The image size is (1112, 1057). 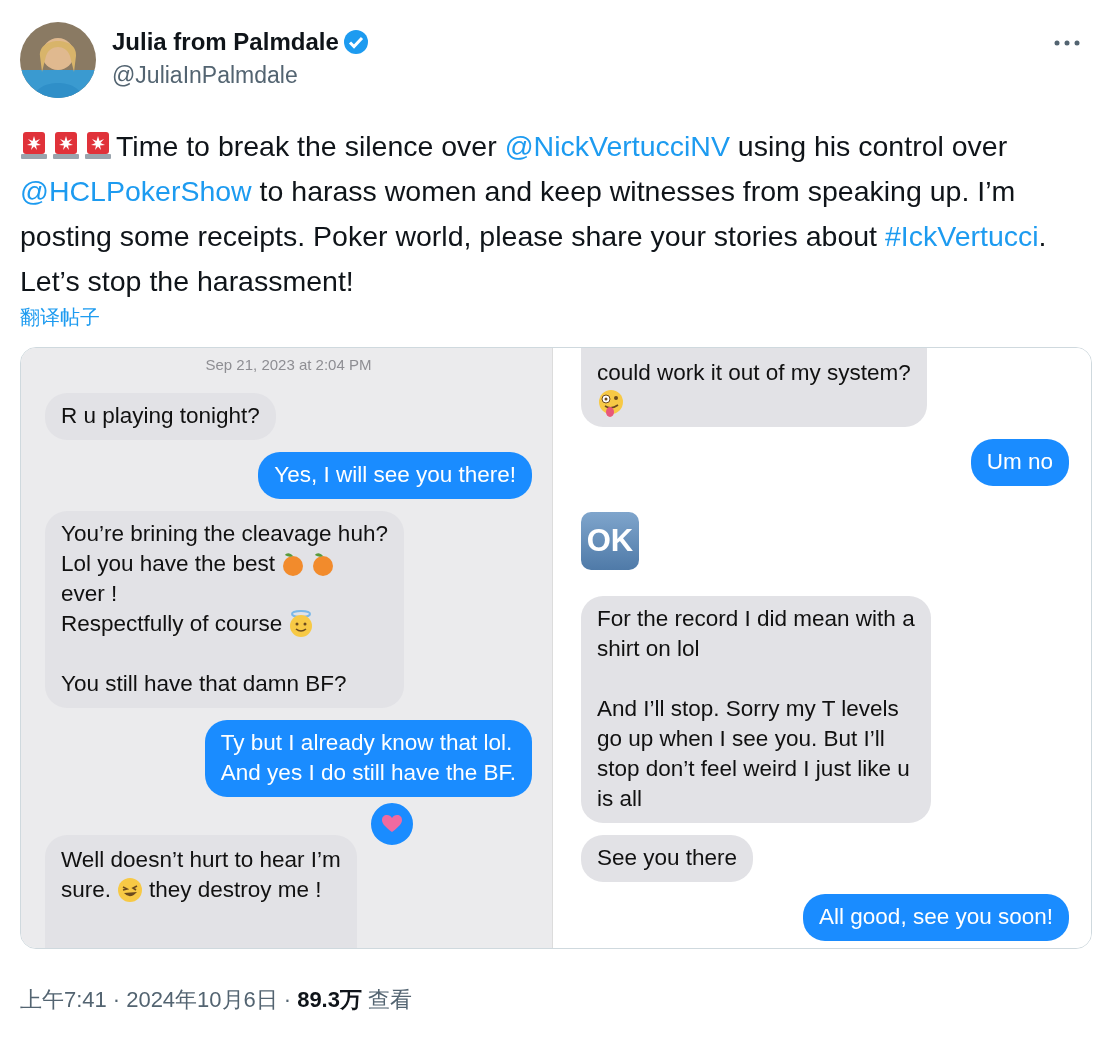 What do you see at coordinates (235, 890) in the screenshot?
I see `message-text: they destroy me !` at bounding box center [235, 890].